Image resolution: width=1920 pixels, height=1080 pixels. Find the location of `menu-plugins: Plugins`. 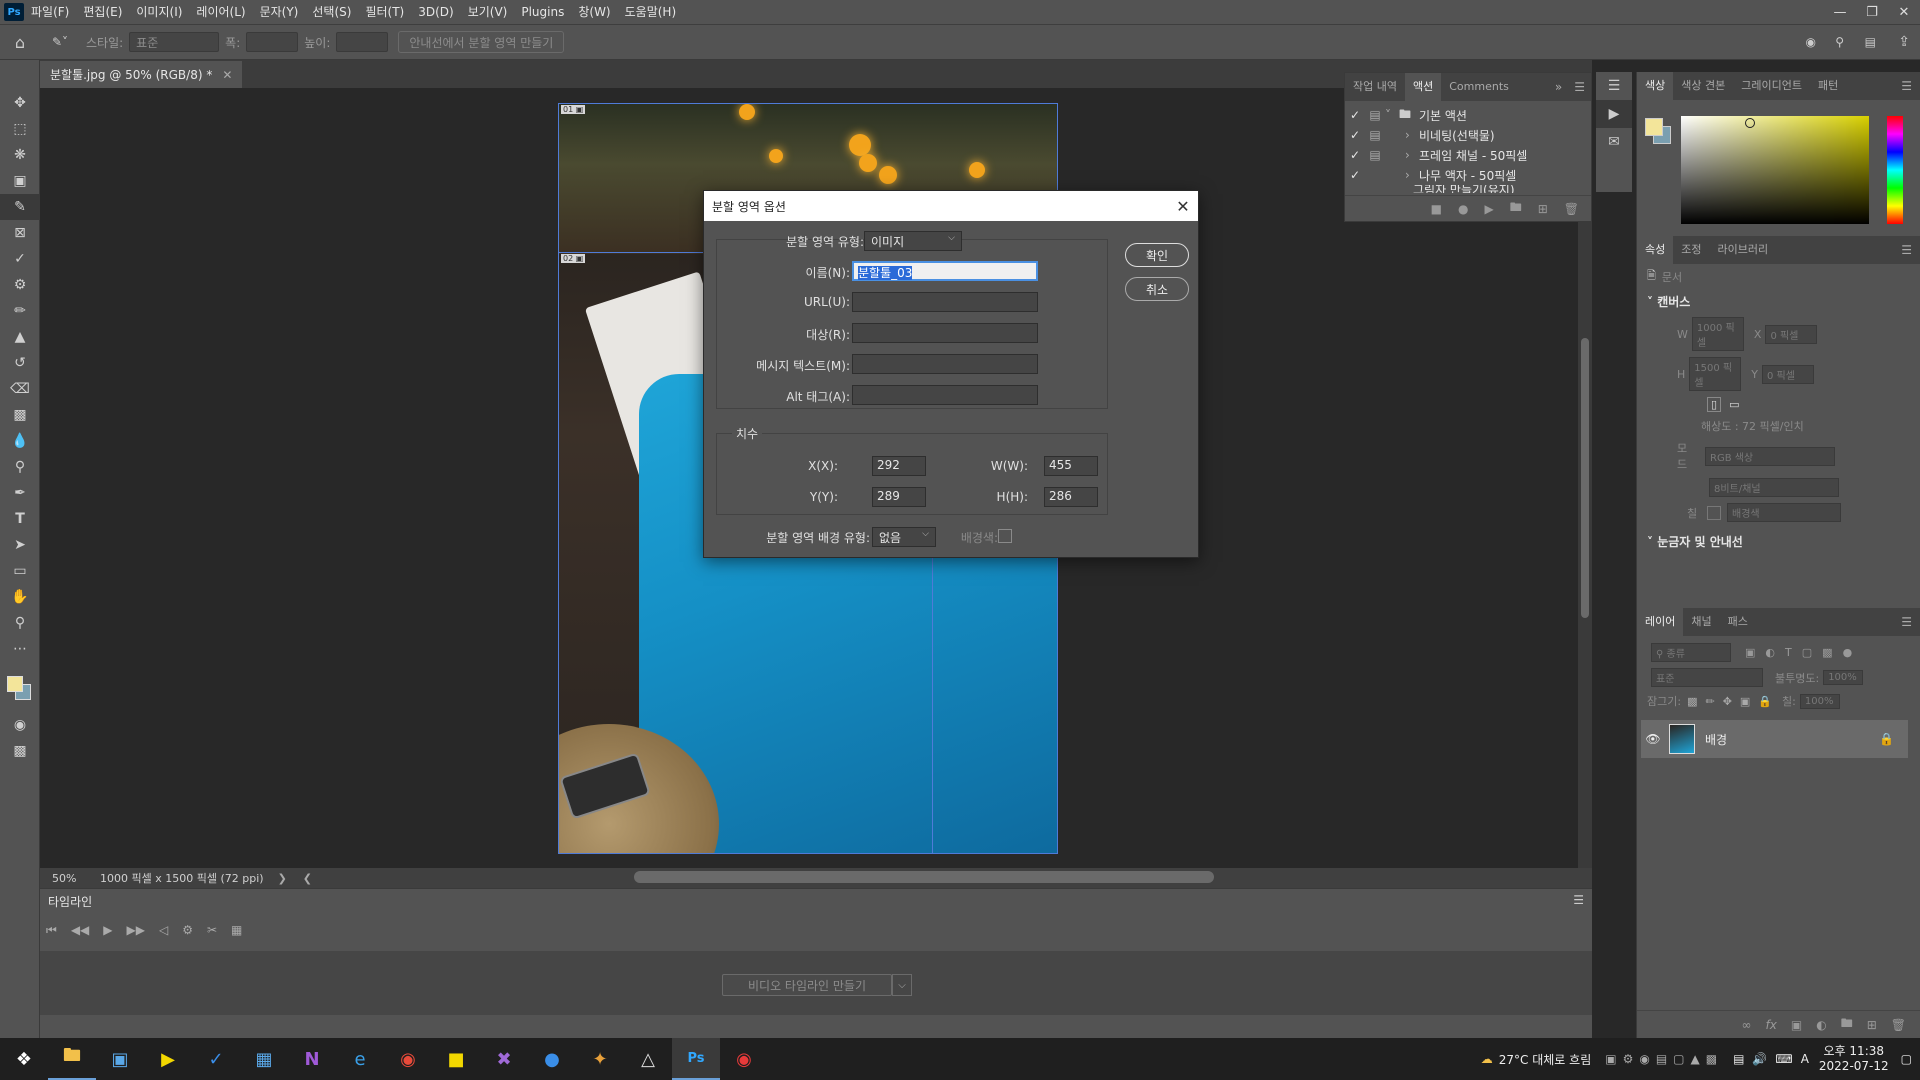

menu-plugins: Plugins is located at coordinates (542, 12).